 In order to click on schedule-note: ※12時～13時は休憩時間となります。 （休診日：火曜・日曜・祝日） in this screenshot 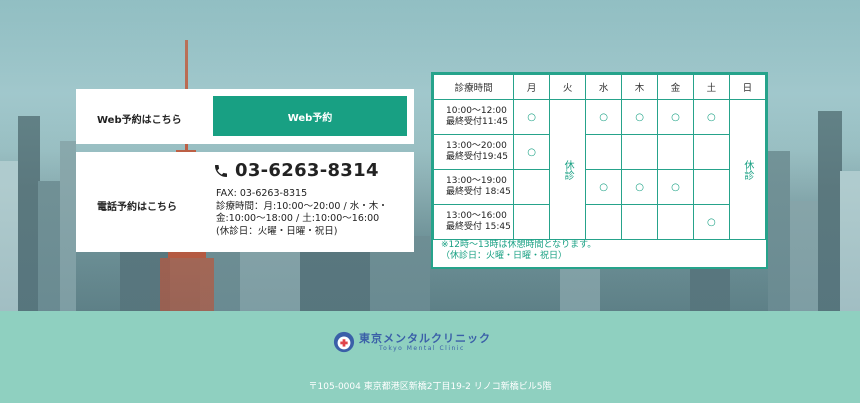, I will do `click(518, 251)`.